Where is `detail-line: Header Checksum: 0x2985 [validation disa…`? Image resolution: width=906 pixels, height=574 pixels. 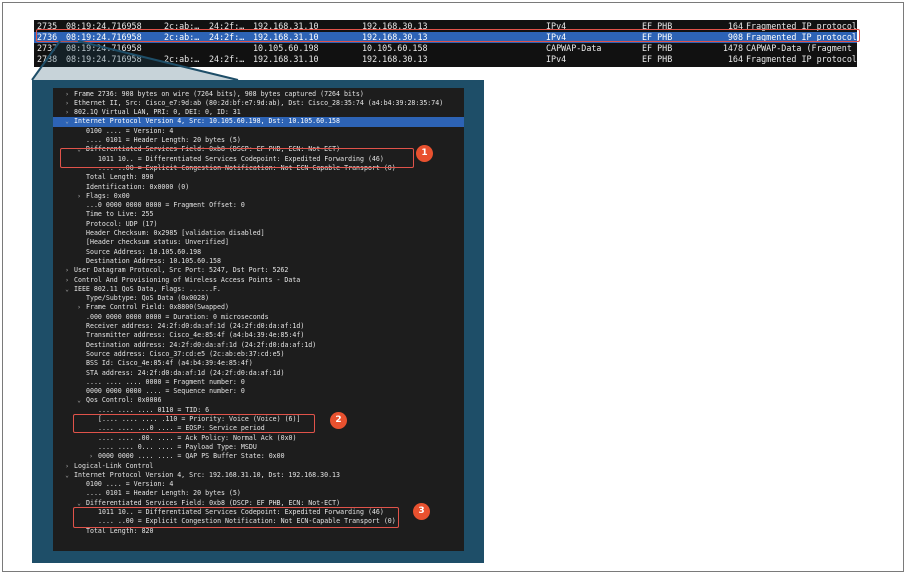
detail-line: Header Checksum: 0x2985 [validation disa… is located at coordinates (258, 233).